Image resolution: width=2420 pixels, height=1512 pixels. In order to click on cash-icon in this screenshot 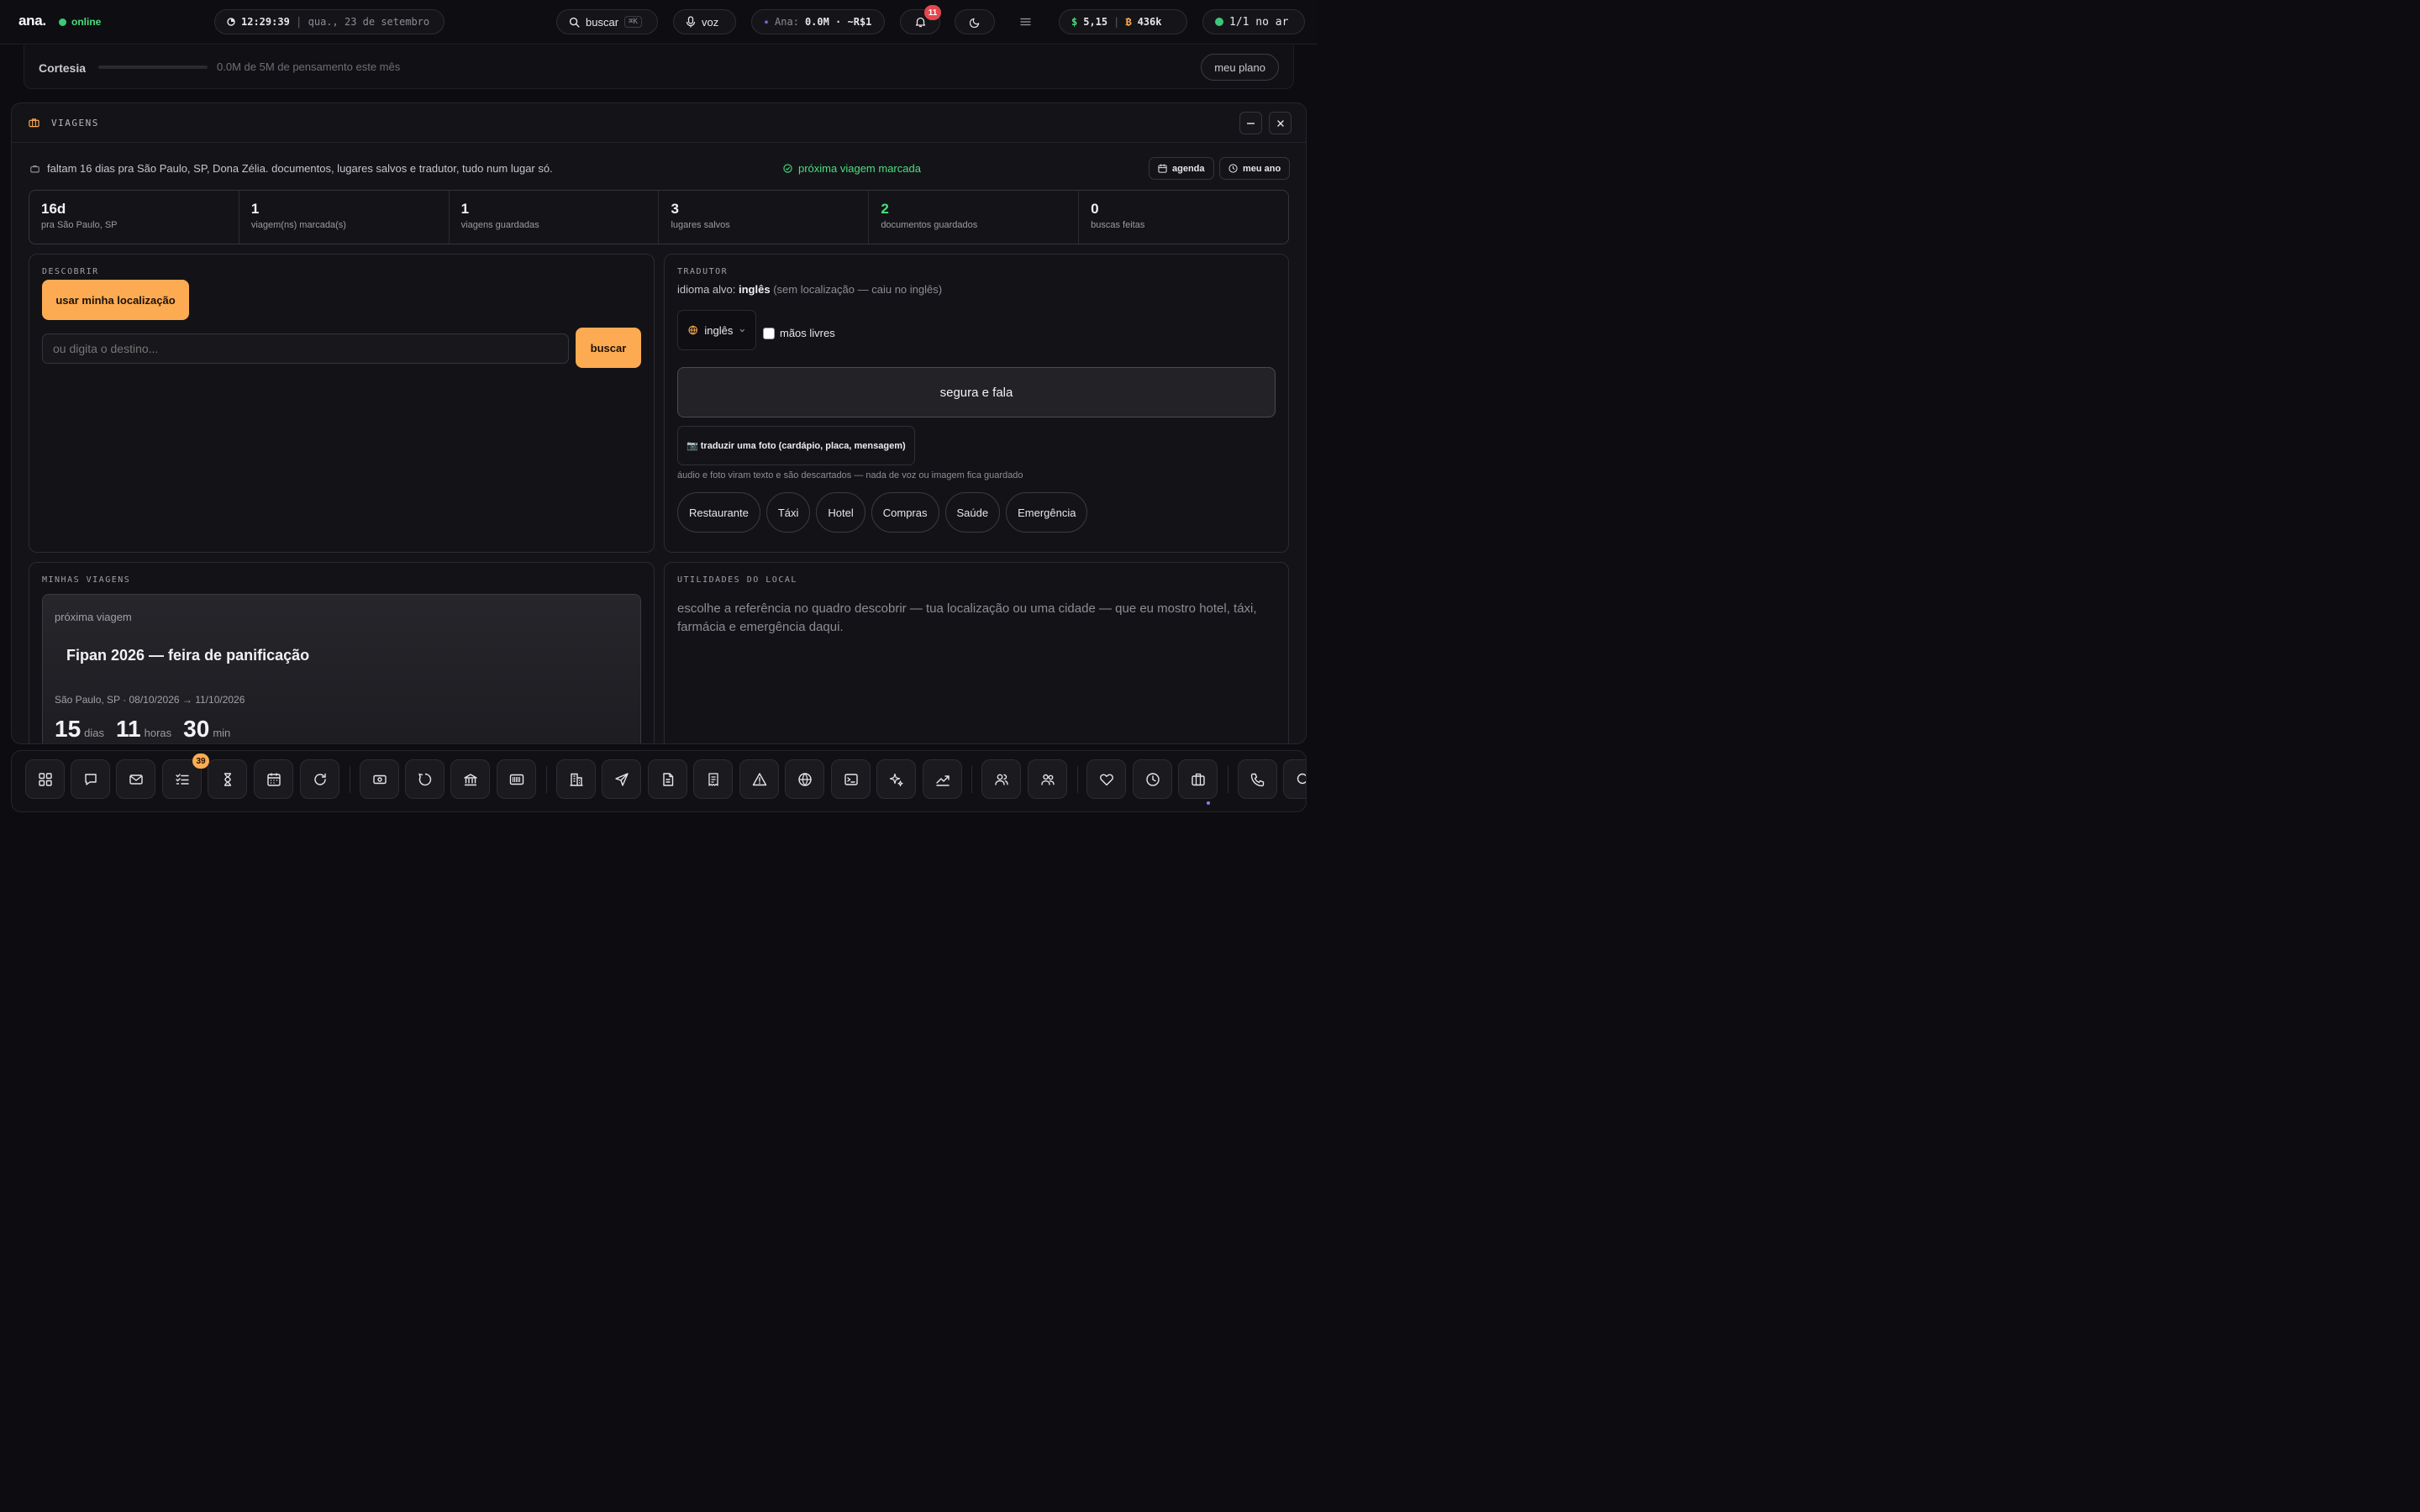, I will do `click(379, 779)`.